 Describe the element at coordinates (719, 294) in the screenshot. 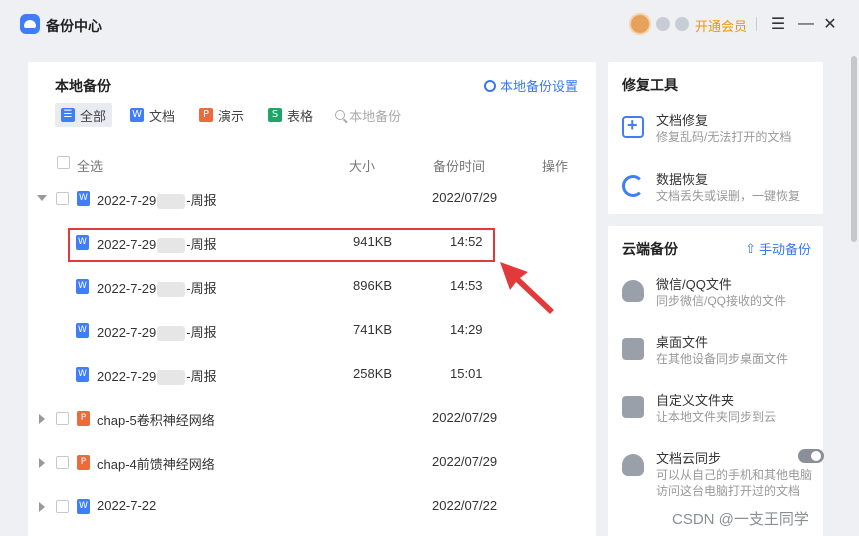

I see `cloud-item-0: 微信/QQ文件 同步微信/QQ接收的文件` at that location.